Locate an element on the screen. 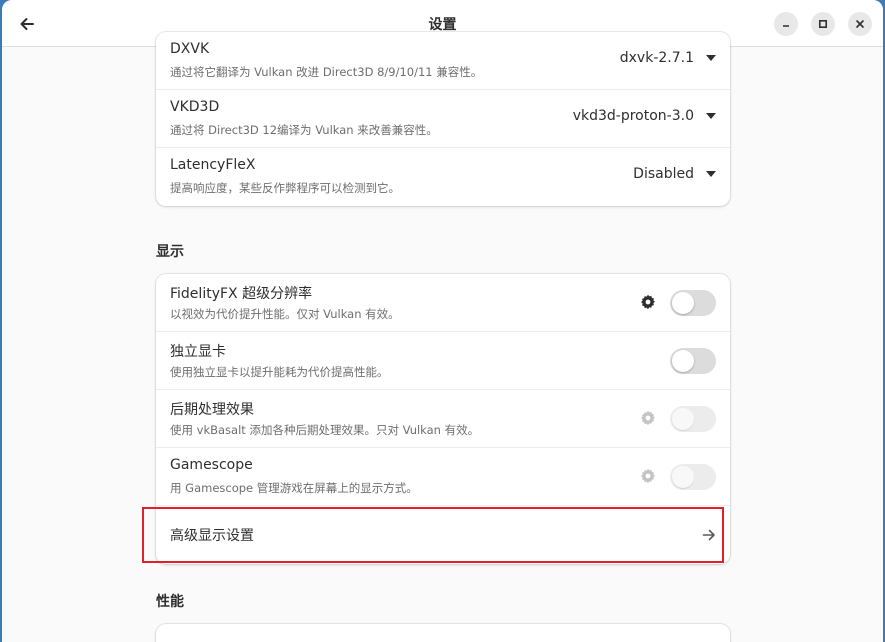  row-subtitle: 用 Gamescope 管理游戏在屏幕上的显示方式。 is located at coordinates (294, 488).